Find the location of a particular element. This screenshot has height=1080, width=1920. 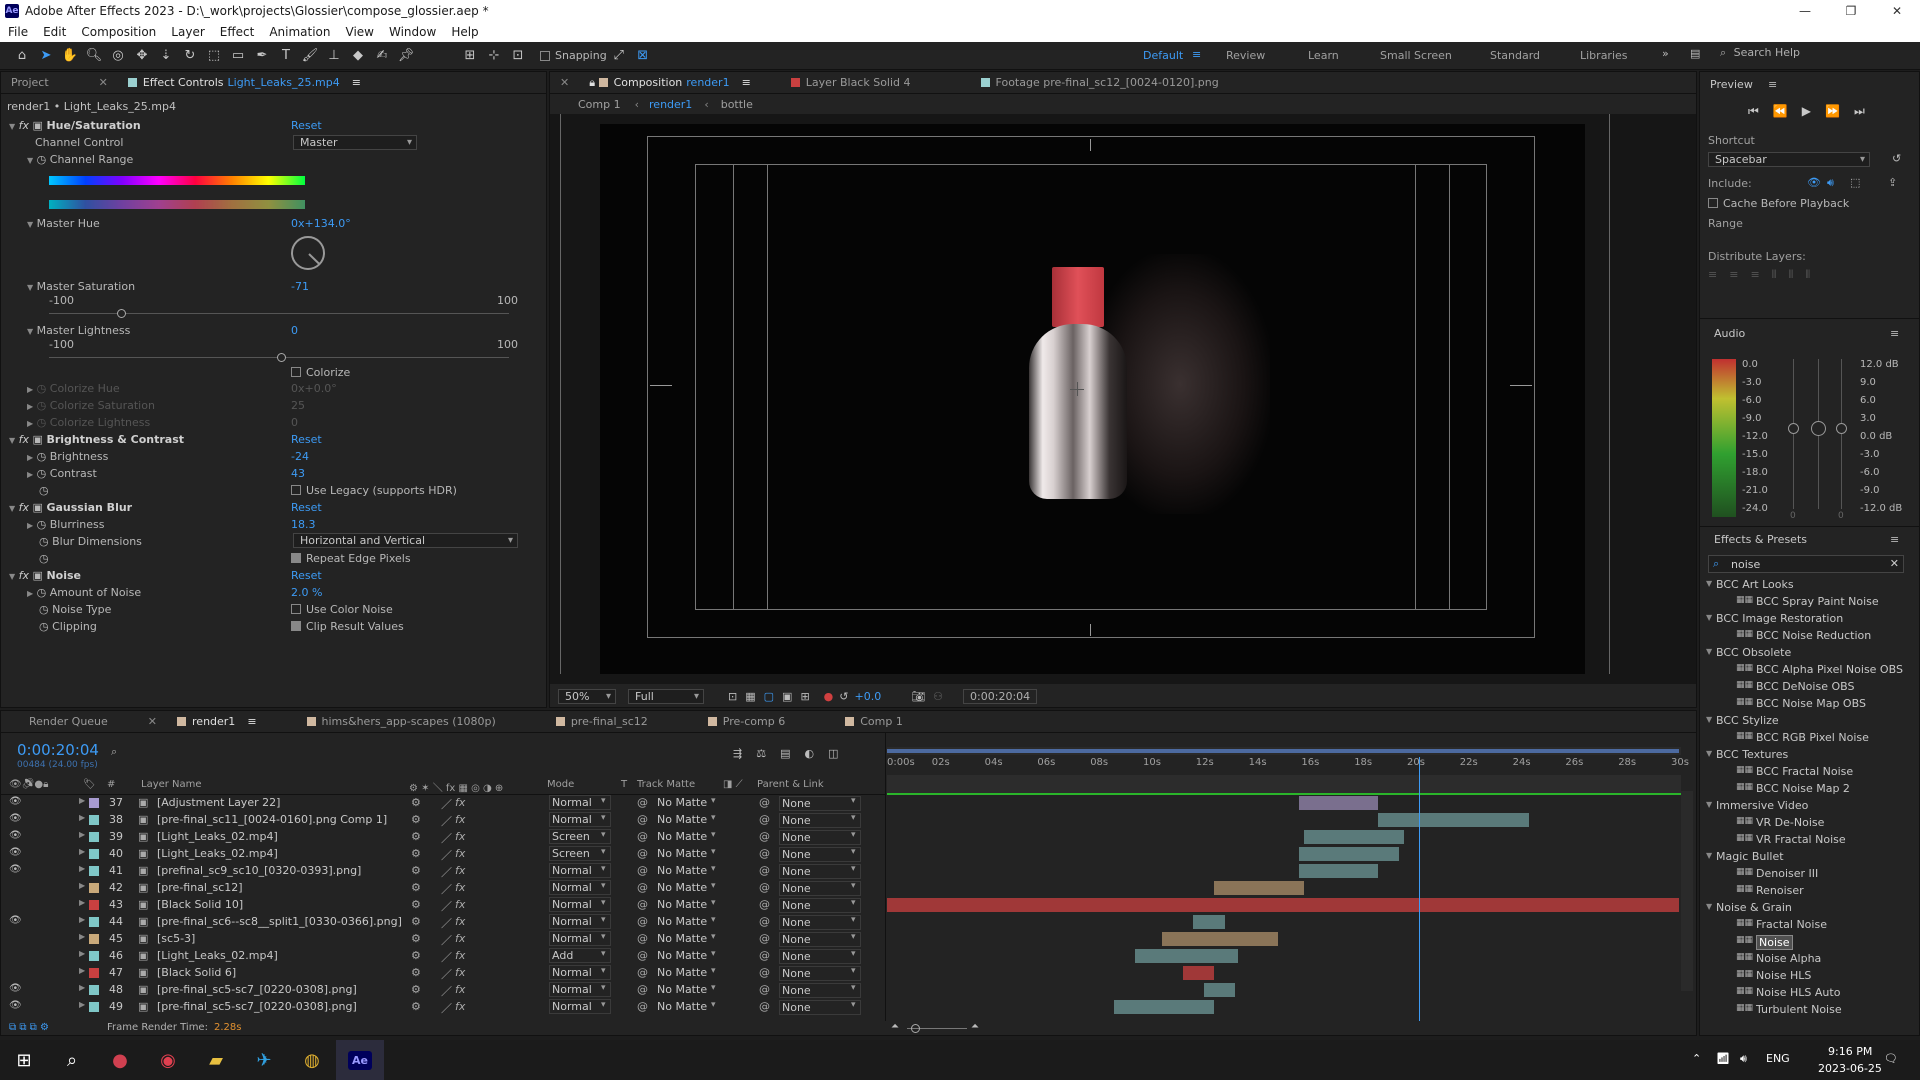

effect-item: ▦▦ BCC Alpha Pixel Noise OBS is located at coordinates (1809, 670).